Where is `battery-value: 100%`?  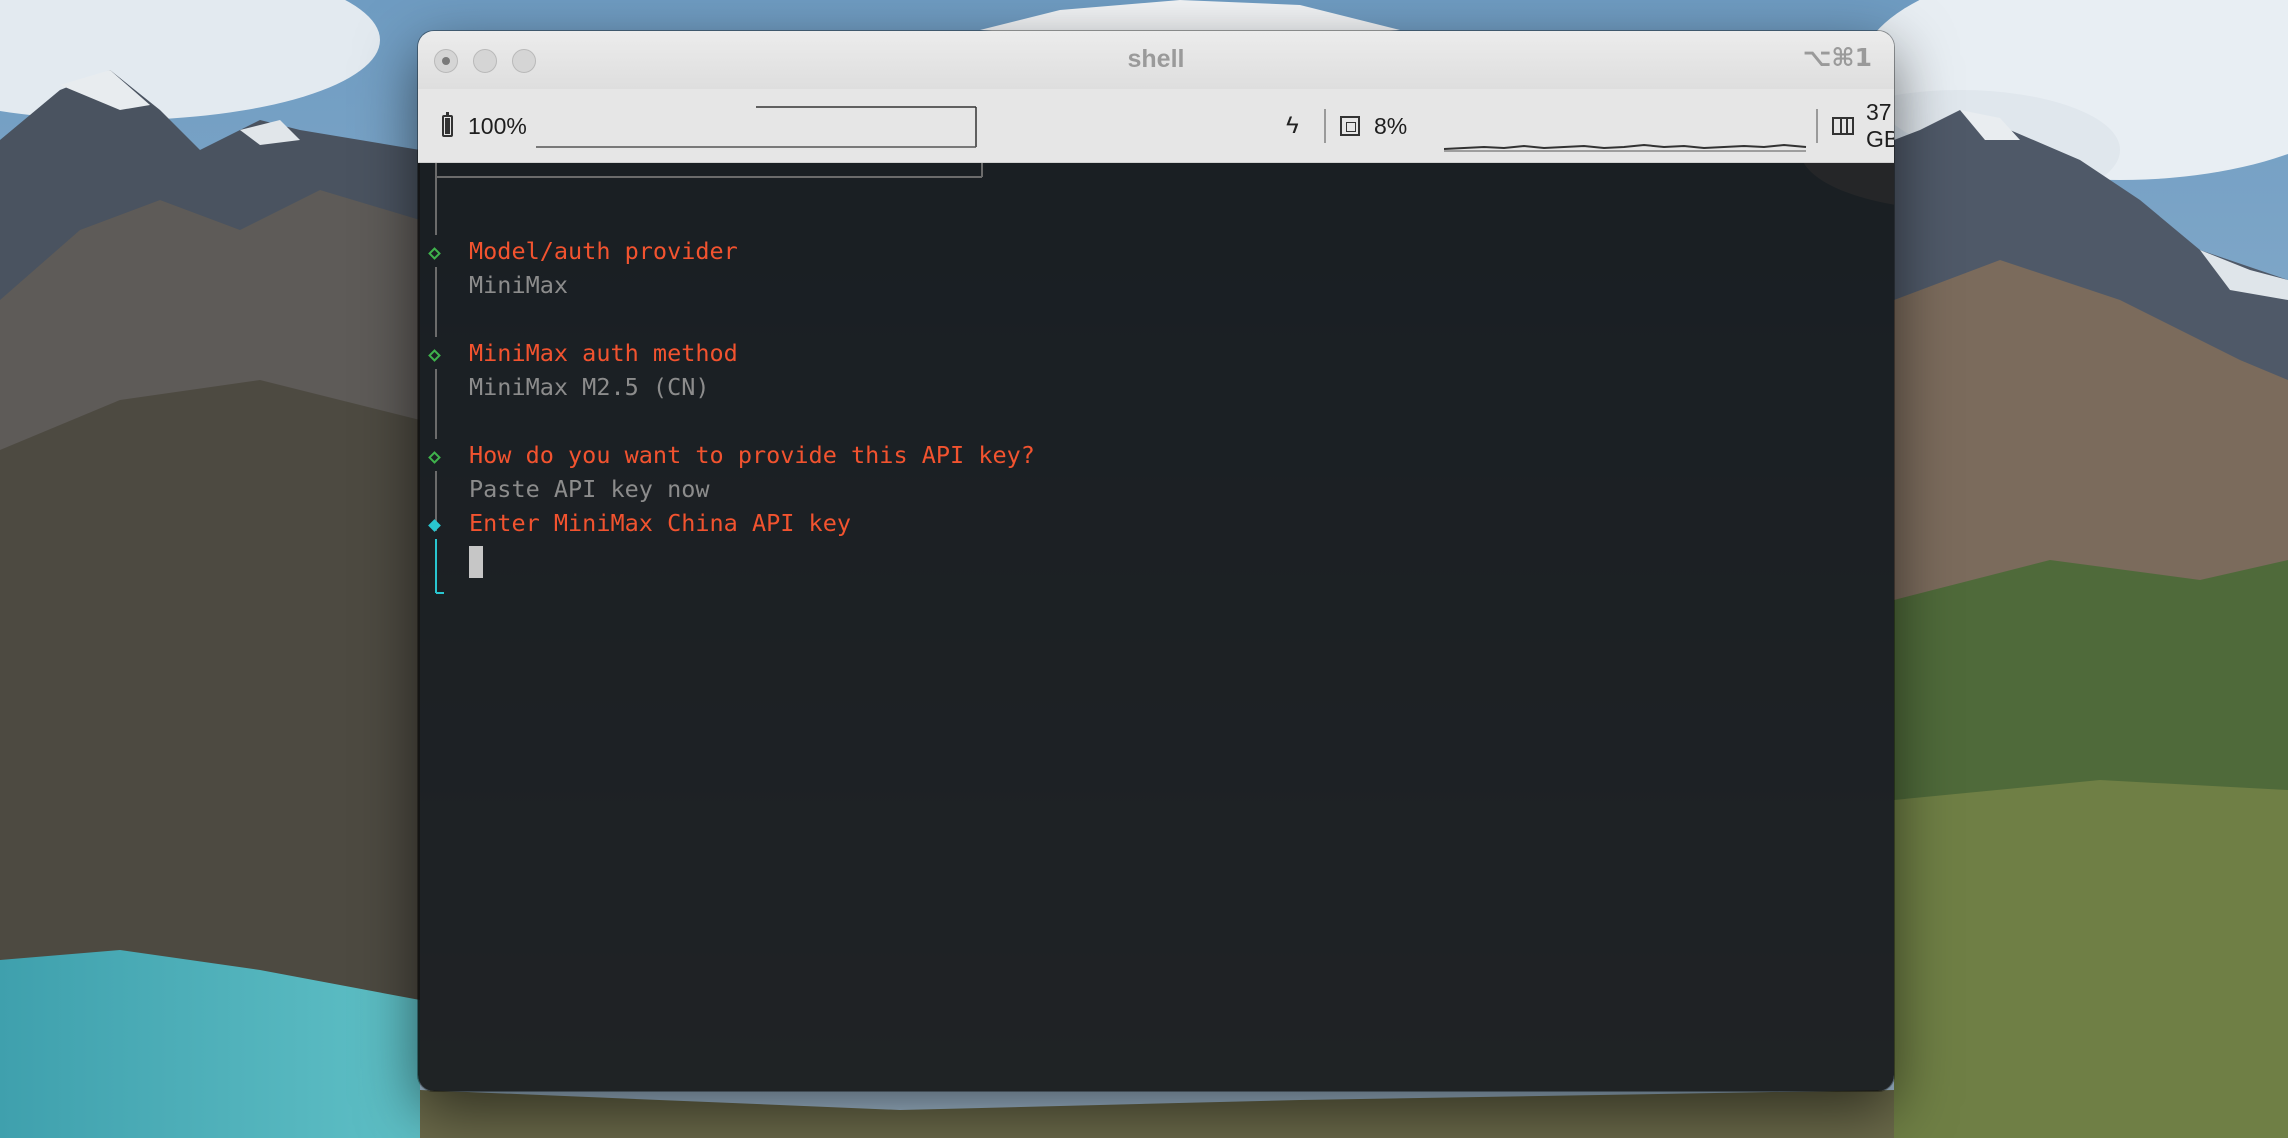 battery-value: 100% is located at coordinates (497, 125).